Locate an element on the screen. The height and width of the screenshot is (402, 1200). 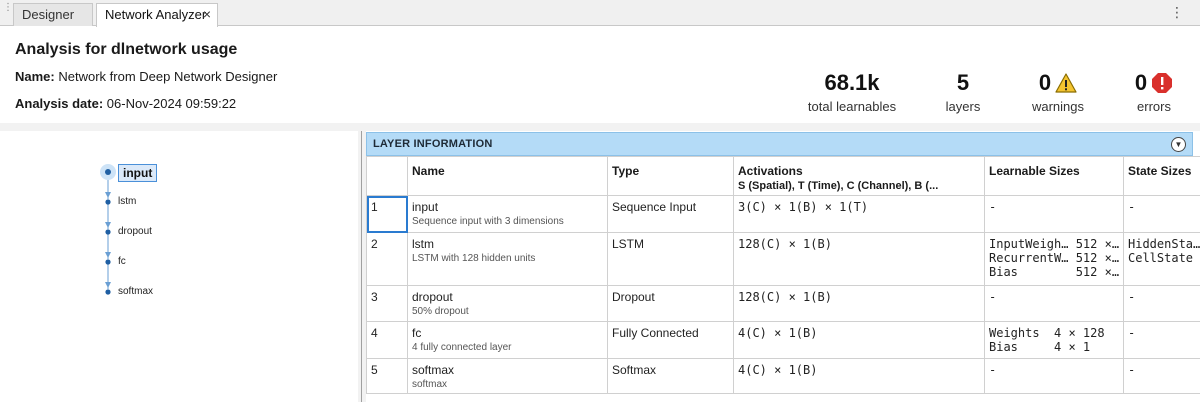
cell-name: lstm LSTM with 128 hidden units is located at coordinates (507, 259).